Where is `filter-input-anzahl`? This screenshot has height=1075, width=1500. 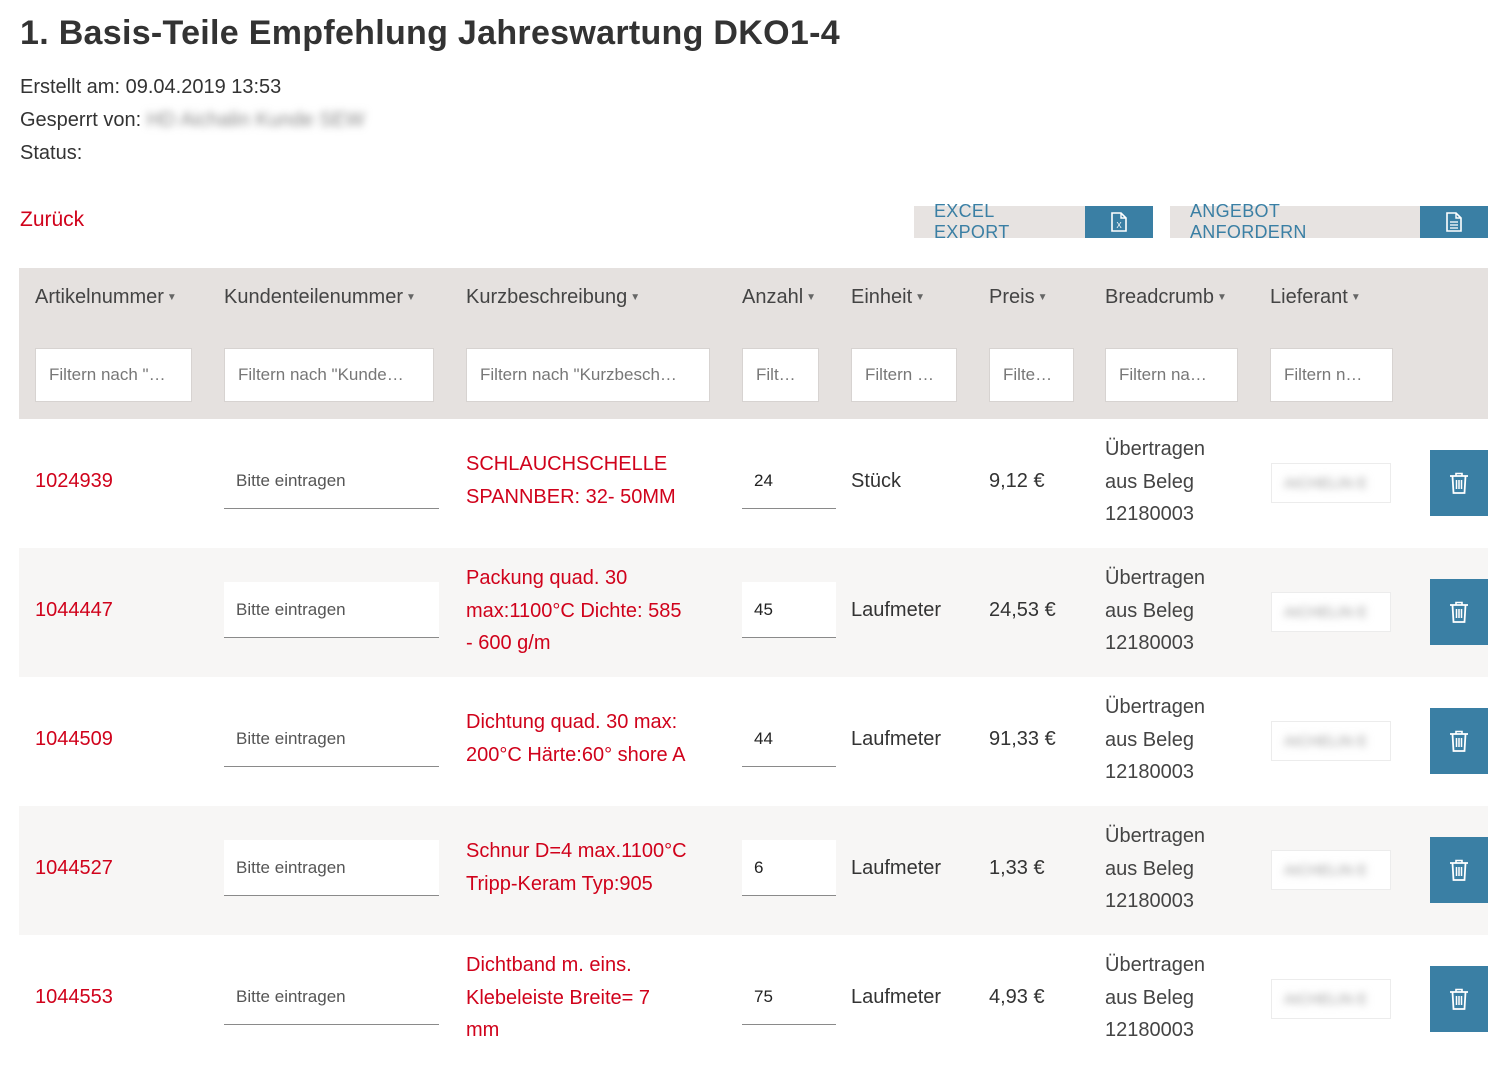
filter-input-anzahl is located at coordinates (780, 375).